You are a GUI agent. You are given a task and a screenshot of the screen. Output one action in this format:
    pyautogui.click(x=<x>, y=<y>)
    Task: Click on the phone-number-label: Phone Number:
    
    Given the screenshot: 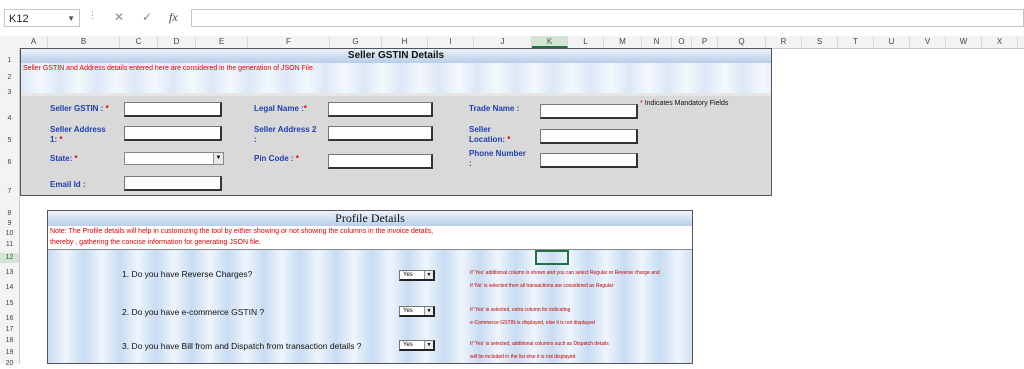 What is the action you would take?
    pyautogui.click(x=497, y=158)
    